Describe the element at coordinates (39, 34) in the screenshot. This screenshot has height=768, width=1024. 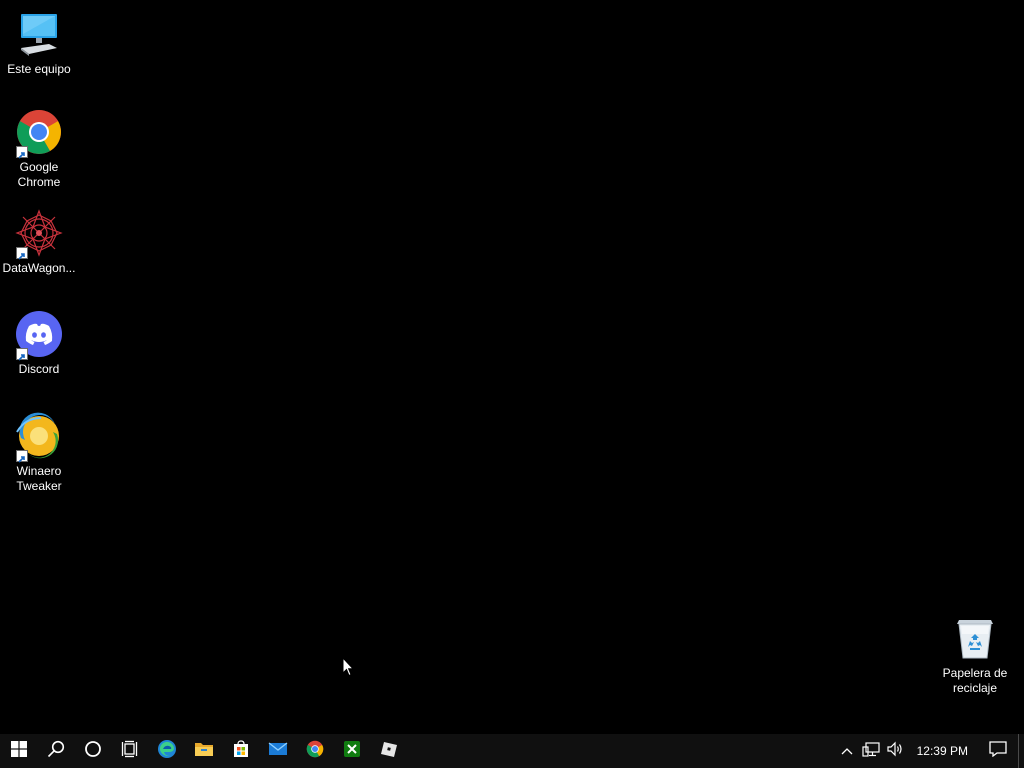
I see `computer-icon` at that location.